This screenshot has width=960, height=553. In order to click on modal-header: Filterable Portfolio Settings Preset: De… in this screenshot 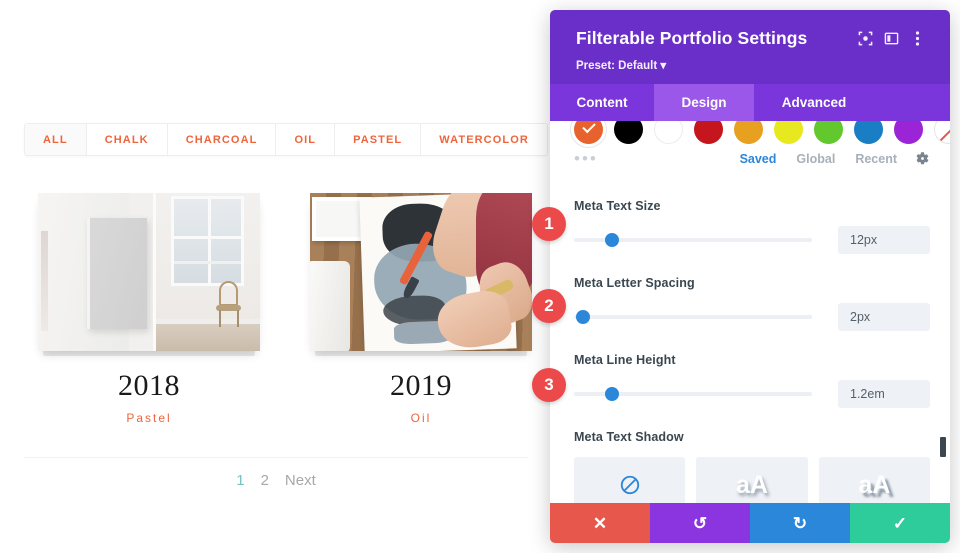, I will do `click(750, 47)`.